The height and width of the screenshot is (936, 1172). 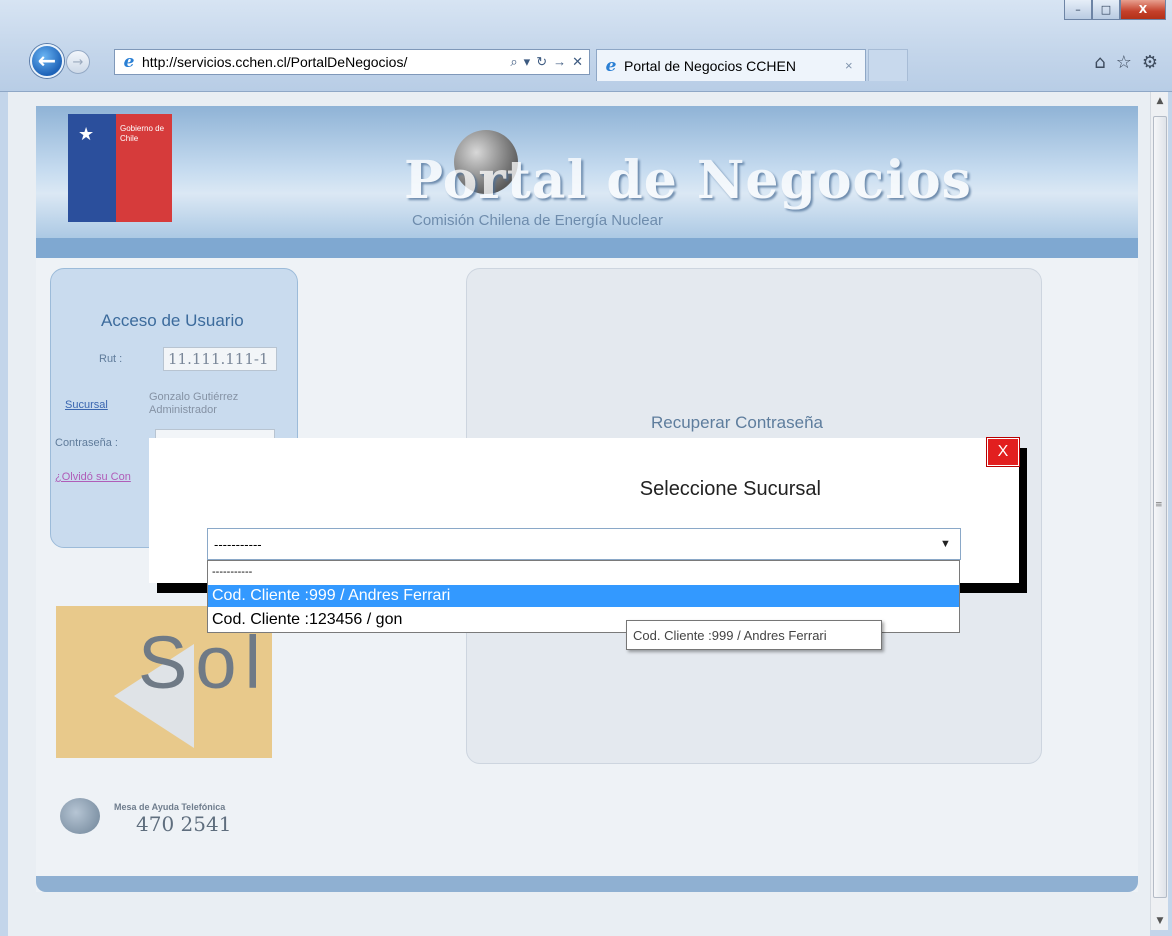 I want to click on vertical-scrollbar: ▲ ≡ ▼, so click(x=1159, y=511).